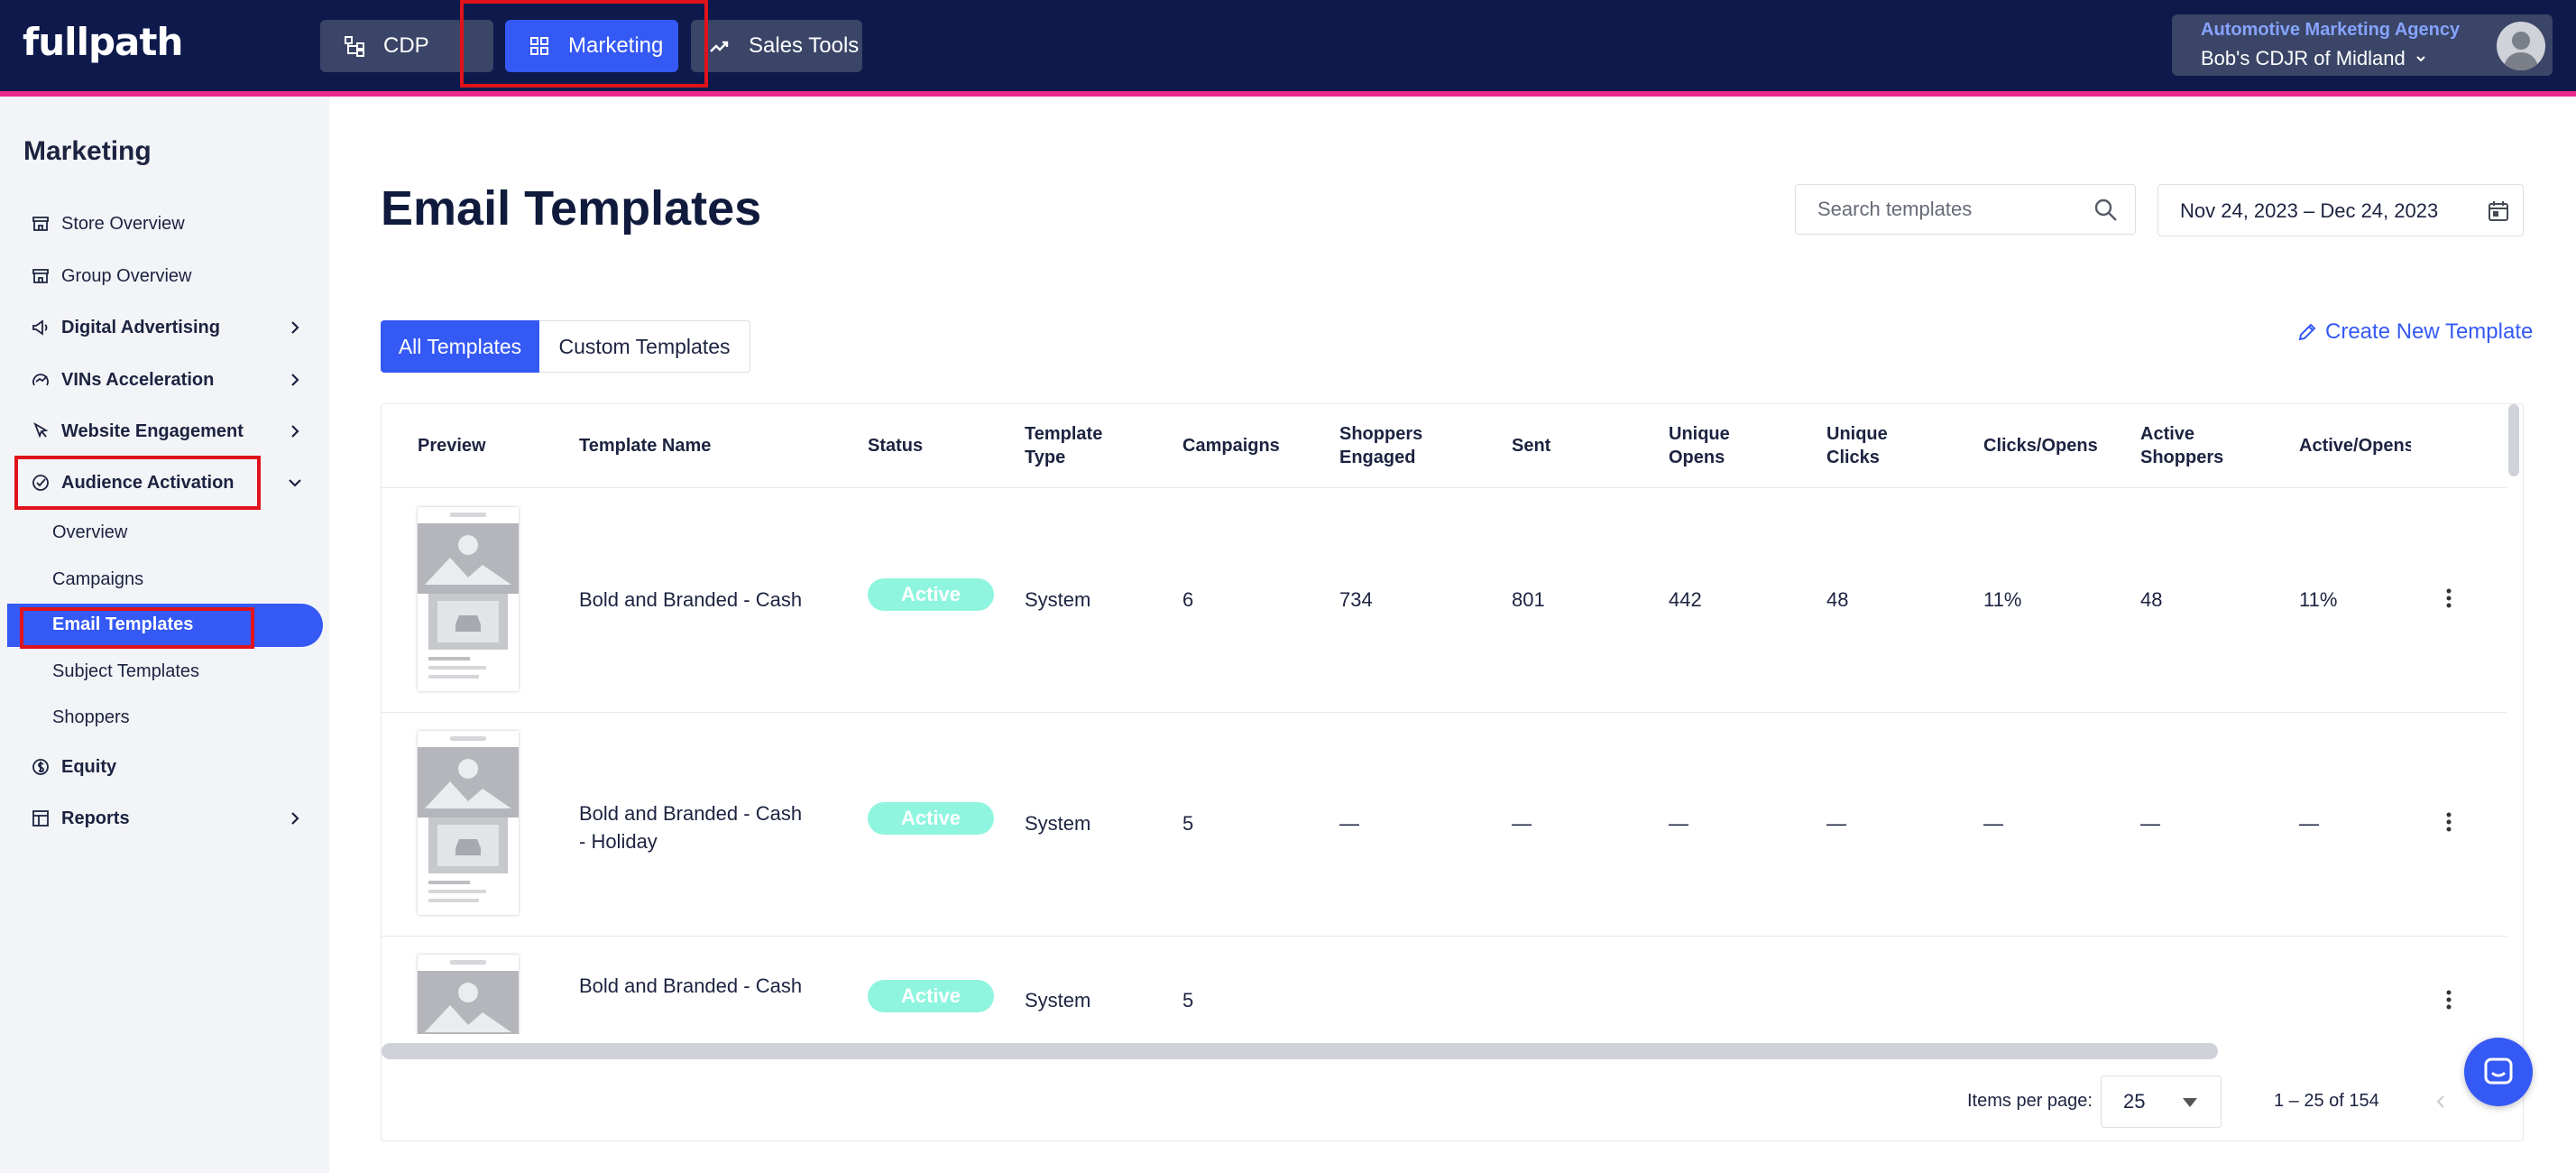 Image resolution: width=2576 pixels, height=1173 pixels. I want to click on page-size-select: 25, so click(2161, 1102).